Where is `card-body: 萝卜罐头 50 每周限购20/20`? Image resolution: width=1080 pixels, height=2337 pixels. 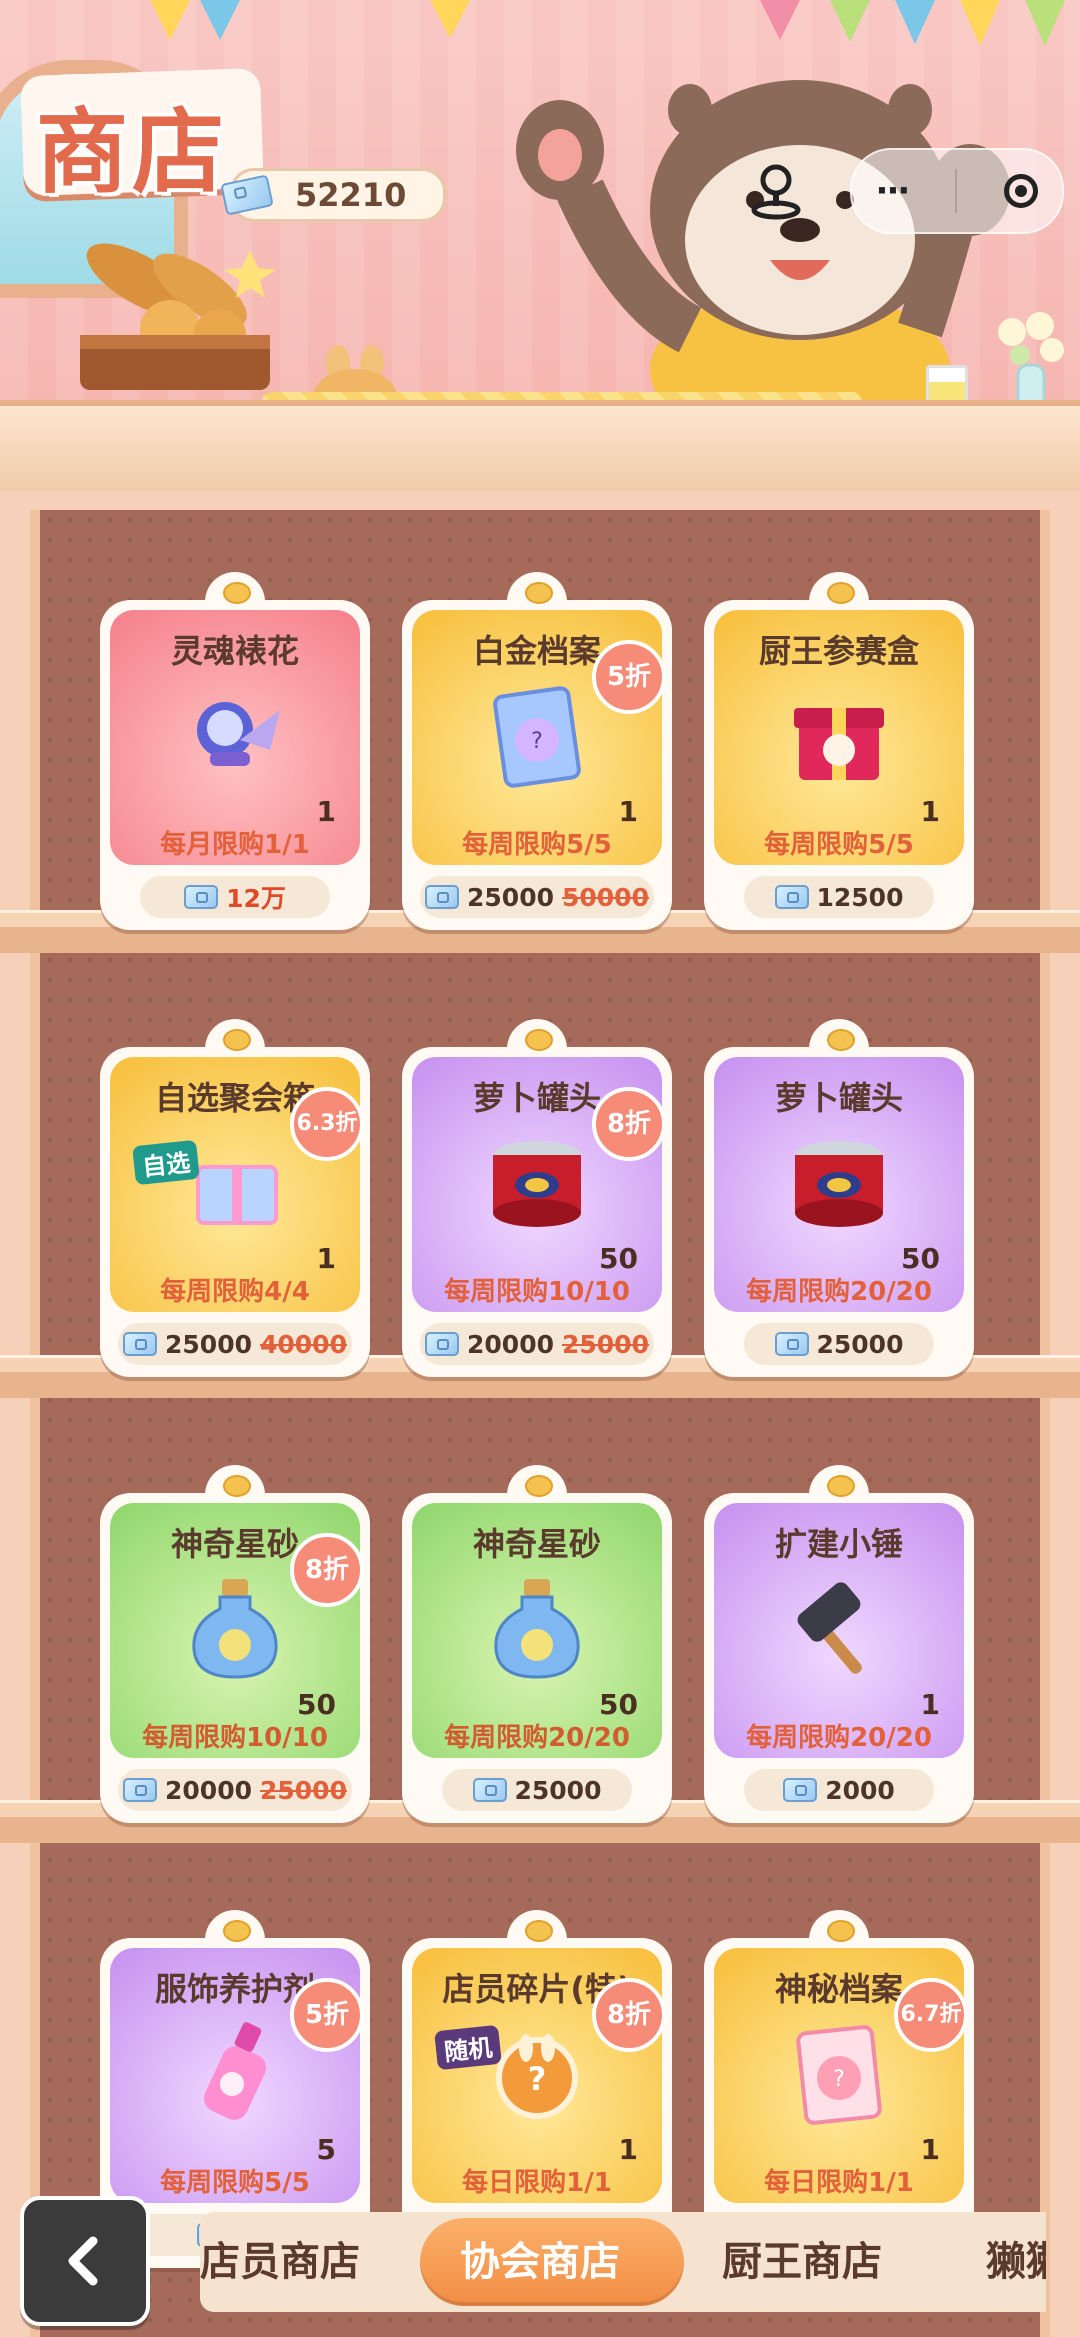
card-body: 萝卜罐头 50 每周限购20/20 is located at coordinates (839, 1184).